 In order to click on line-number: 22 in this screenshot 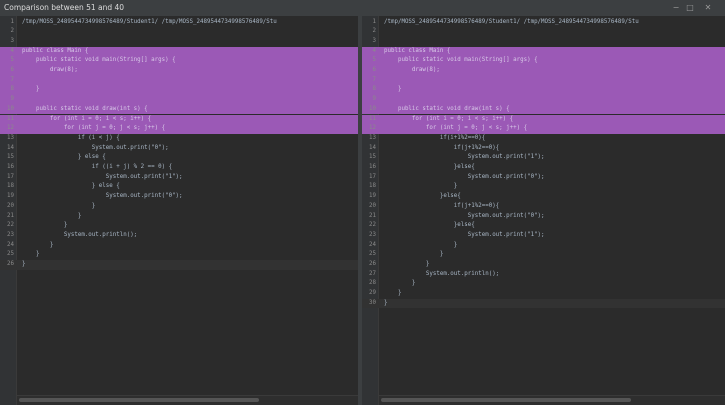, I will do `click(372, 225)`.